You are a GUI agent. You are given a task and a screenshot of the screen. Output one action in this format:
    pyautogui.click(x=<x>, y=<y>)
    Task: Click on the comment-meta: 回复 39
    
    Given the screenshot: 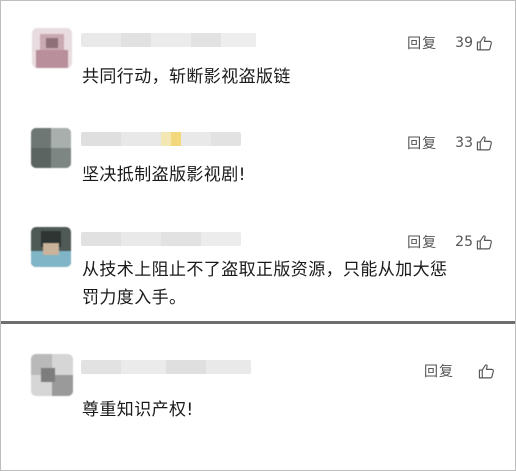 What is the action you would take?
    pyautogui.click(x=450, y=43)
    